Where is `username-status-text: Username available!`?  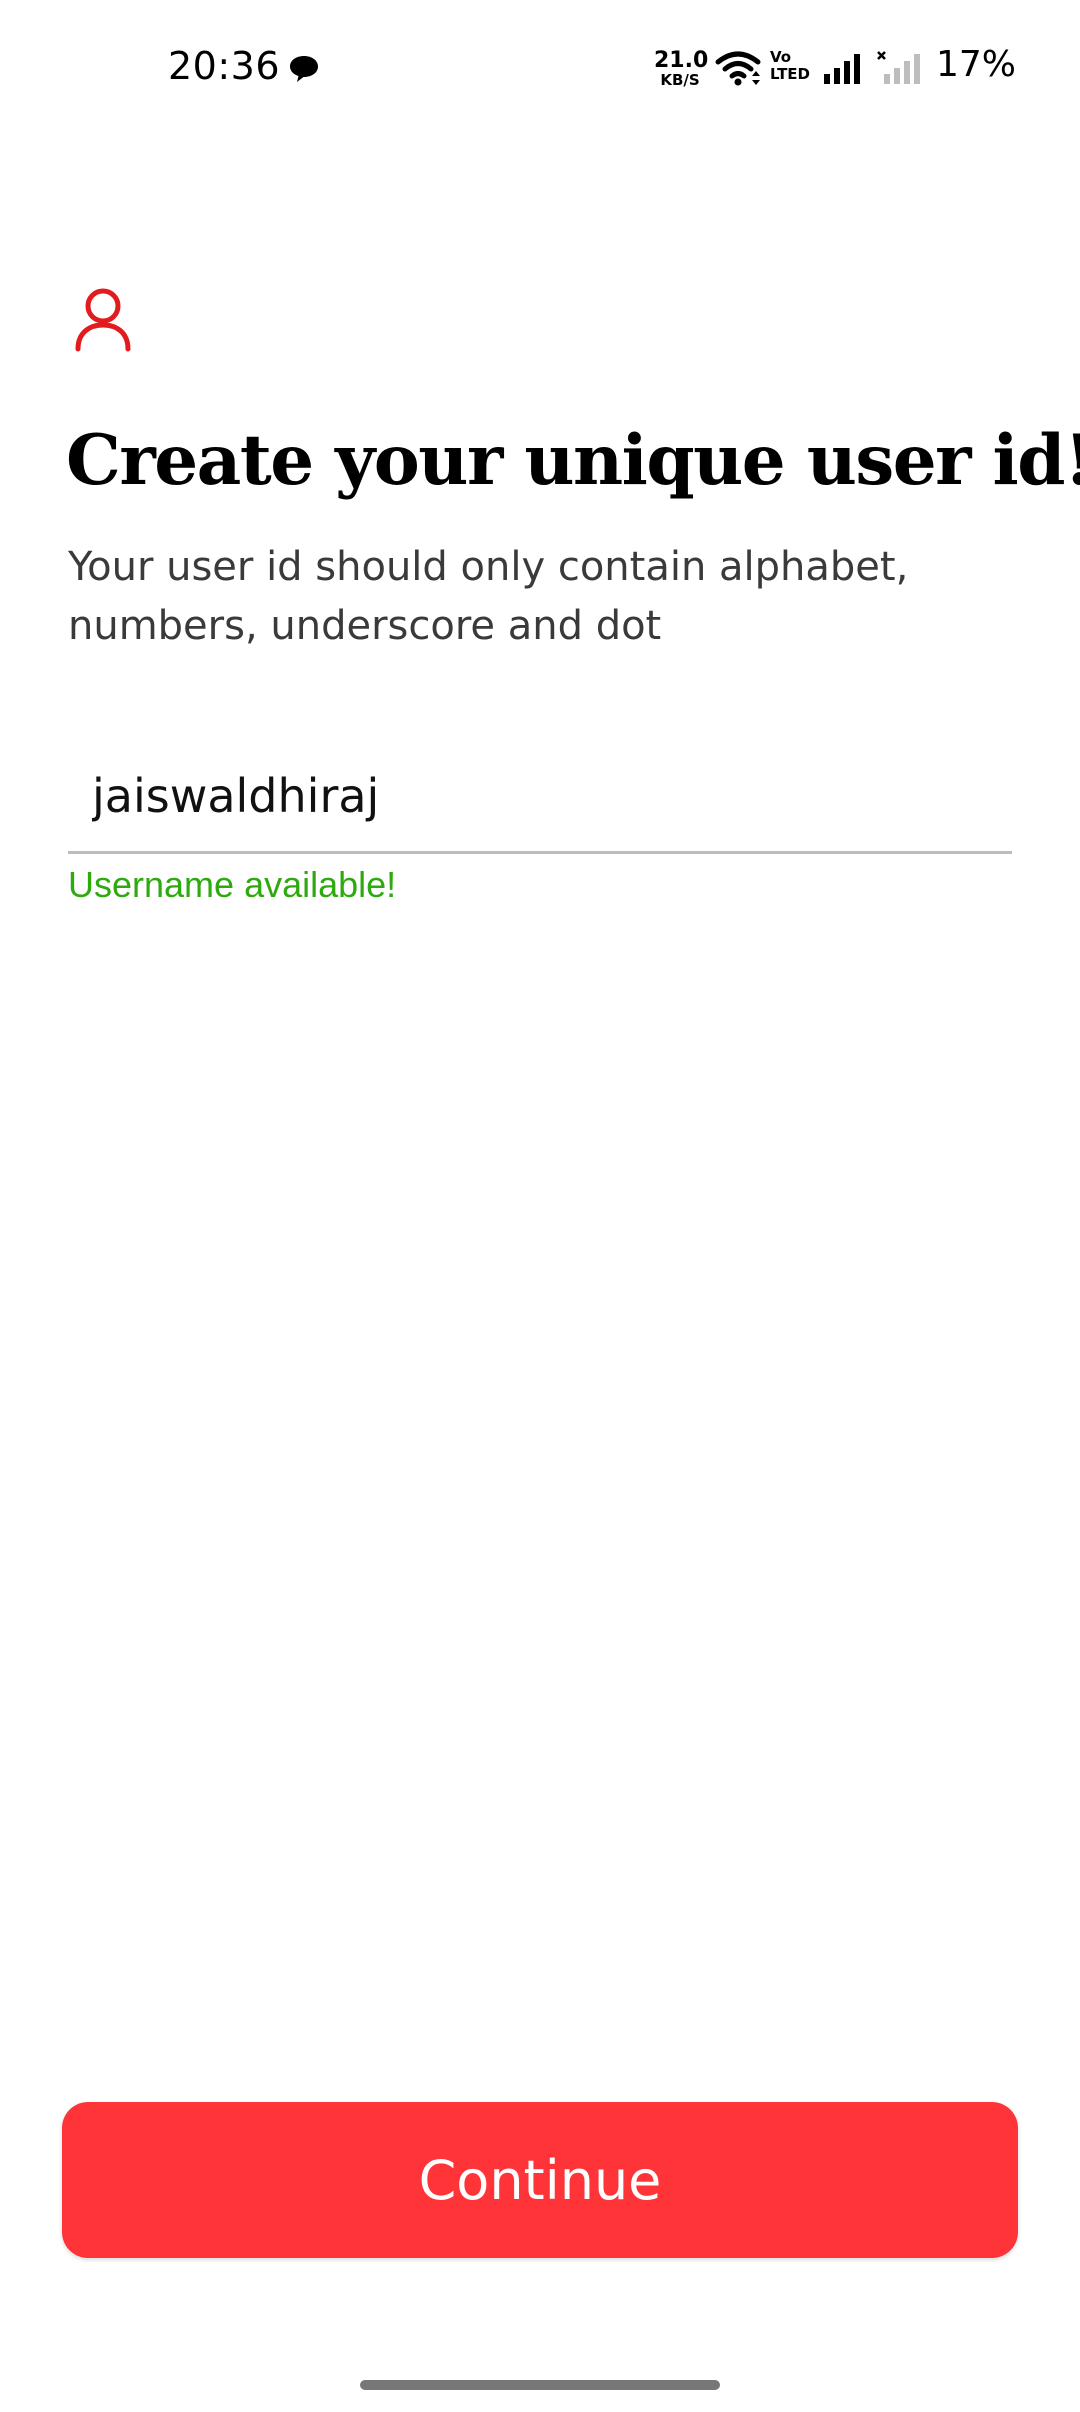 username-status-text: Username available! is located at coordinates (232, 884).